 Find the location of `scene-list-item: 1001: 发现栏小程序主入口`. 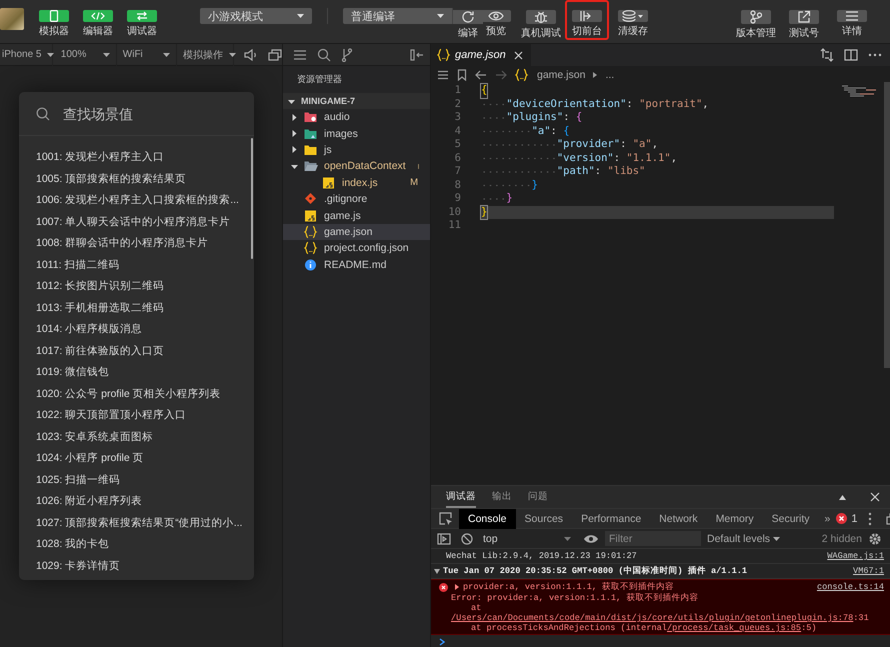

scene-list-item: 1001: 发现栏小程序主入口 is located at coordinates (145, 157).